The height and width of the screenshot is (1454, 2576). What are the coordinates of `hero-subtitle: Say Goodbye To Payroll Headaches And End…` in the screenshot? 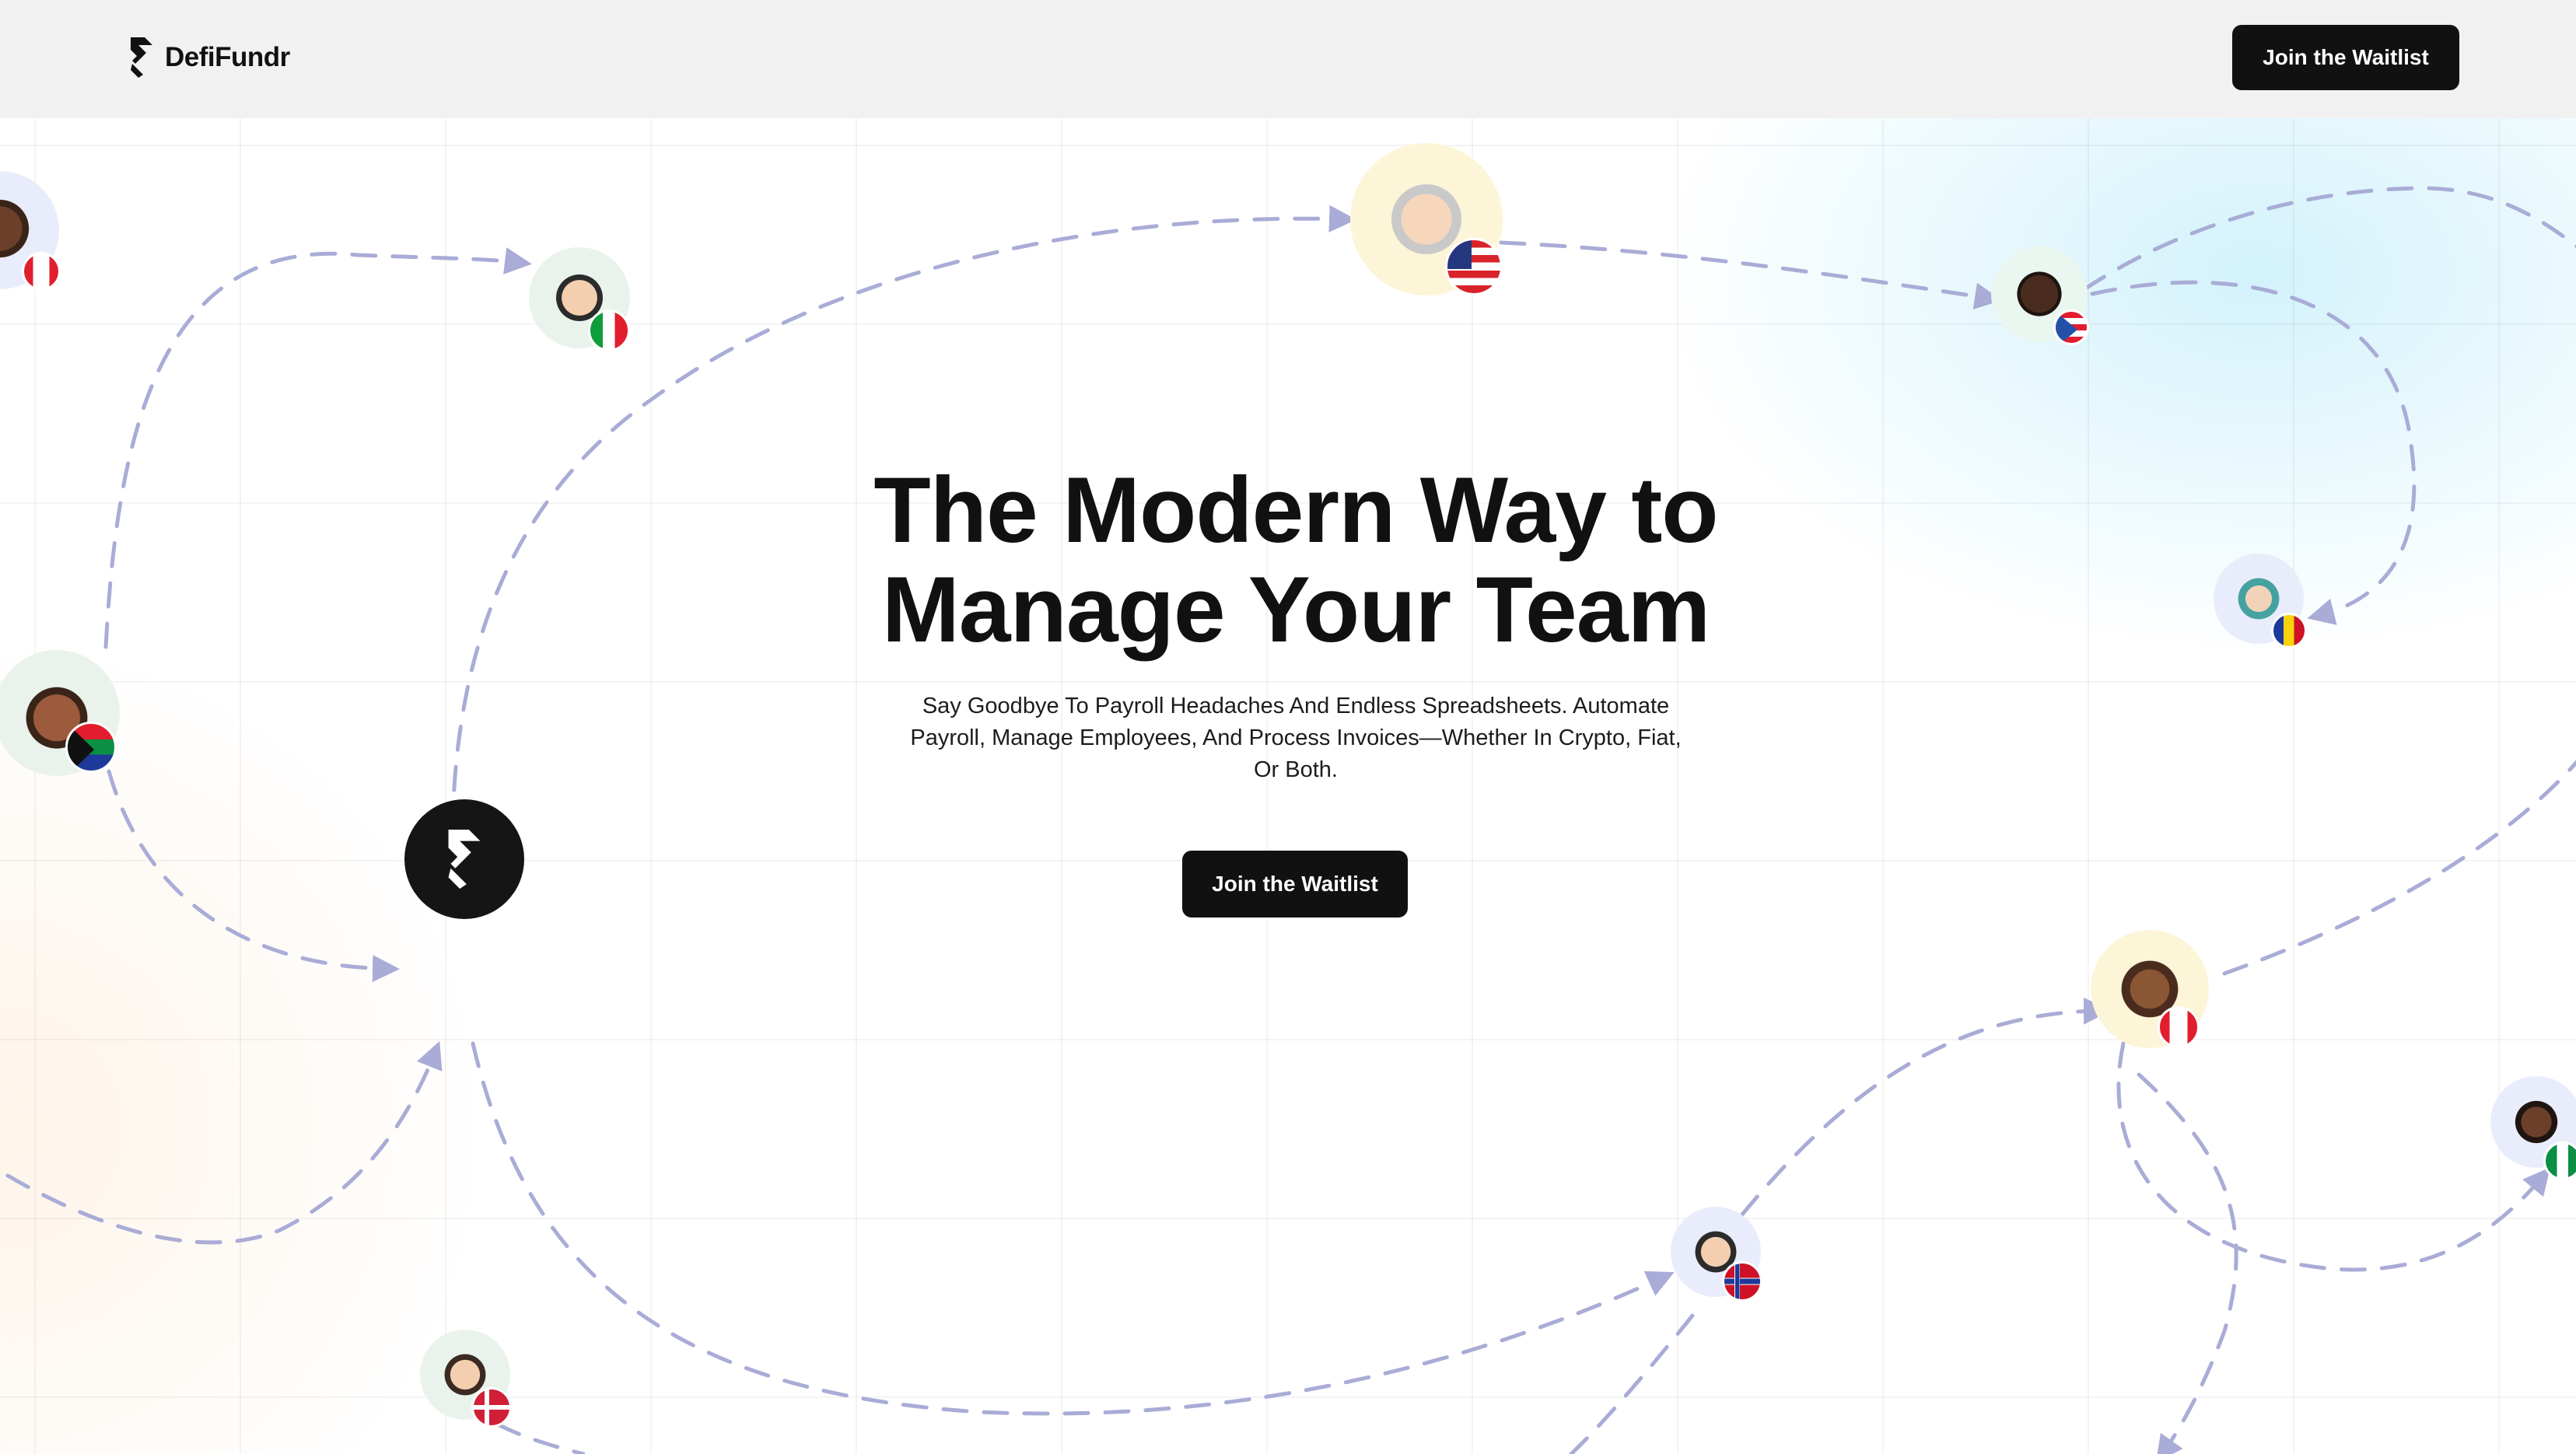 It's located at (1296, 738).